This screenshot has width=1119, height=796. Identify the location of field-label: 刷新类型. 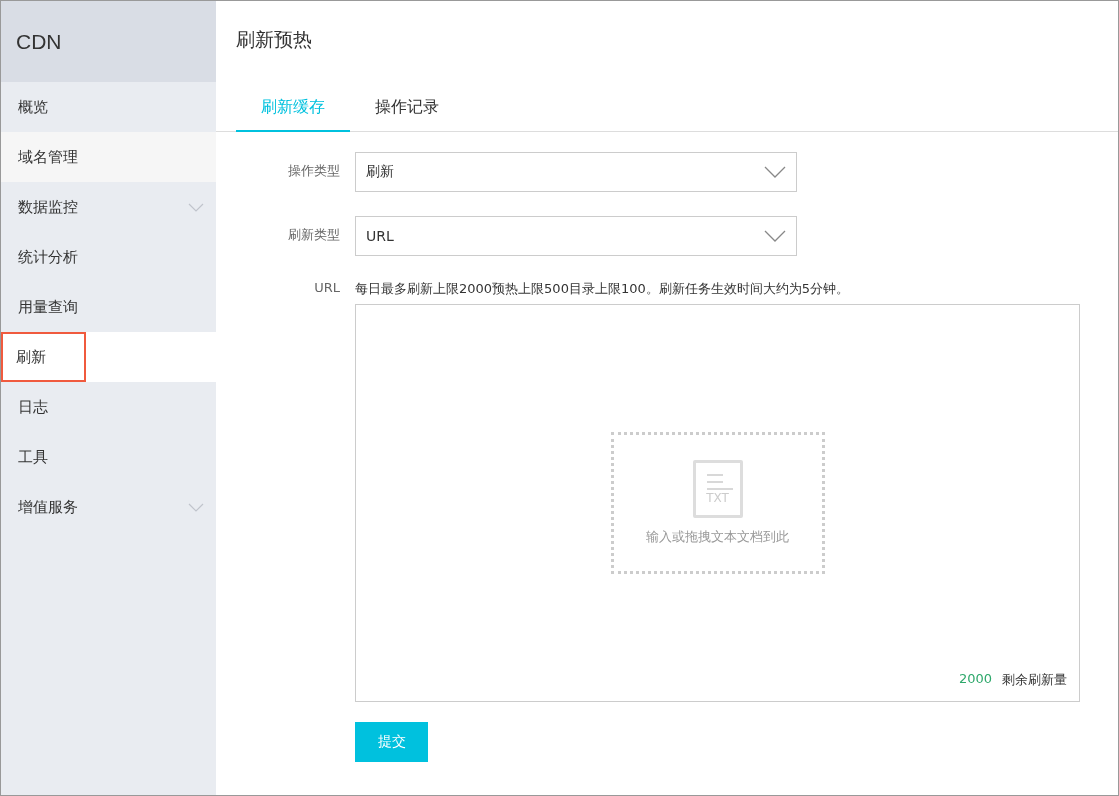
(314, 235).